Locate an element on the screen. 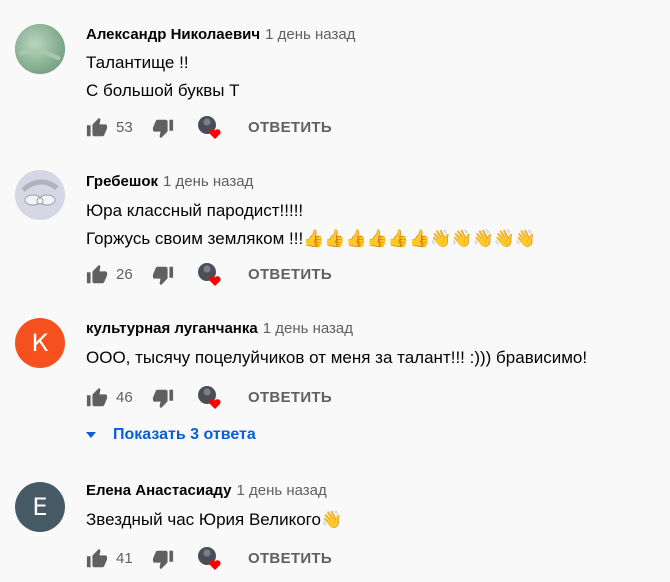  author-name: Гребешок is located at coordinates (122, 181).